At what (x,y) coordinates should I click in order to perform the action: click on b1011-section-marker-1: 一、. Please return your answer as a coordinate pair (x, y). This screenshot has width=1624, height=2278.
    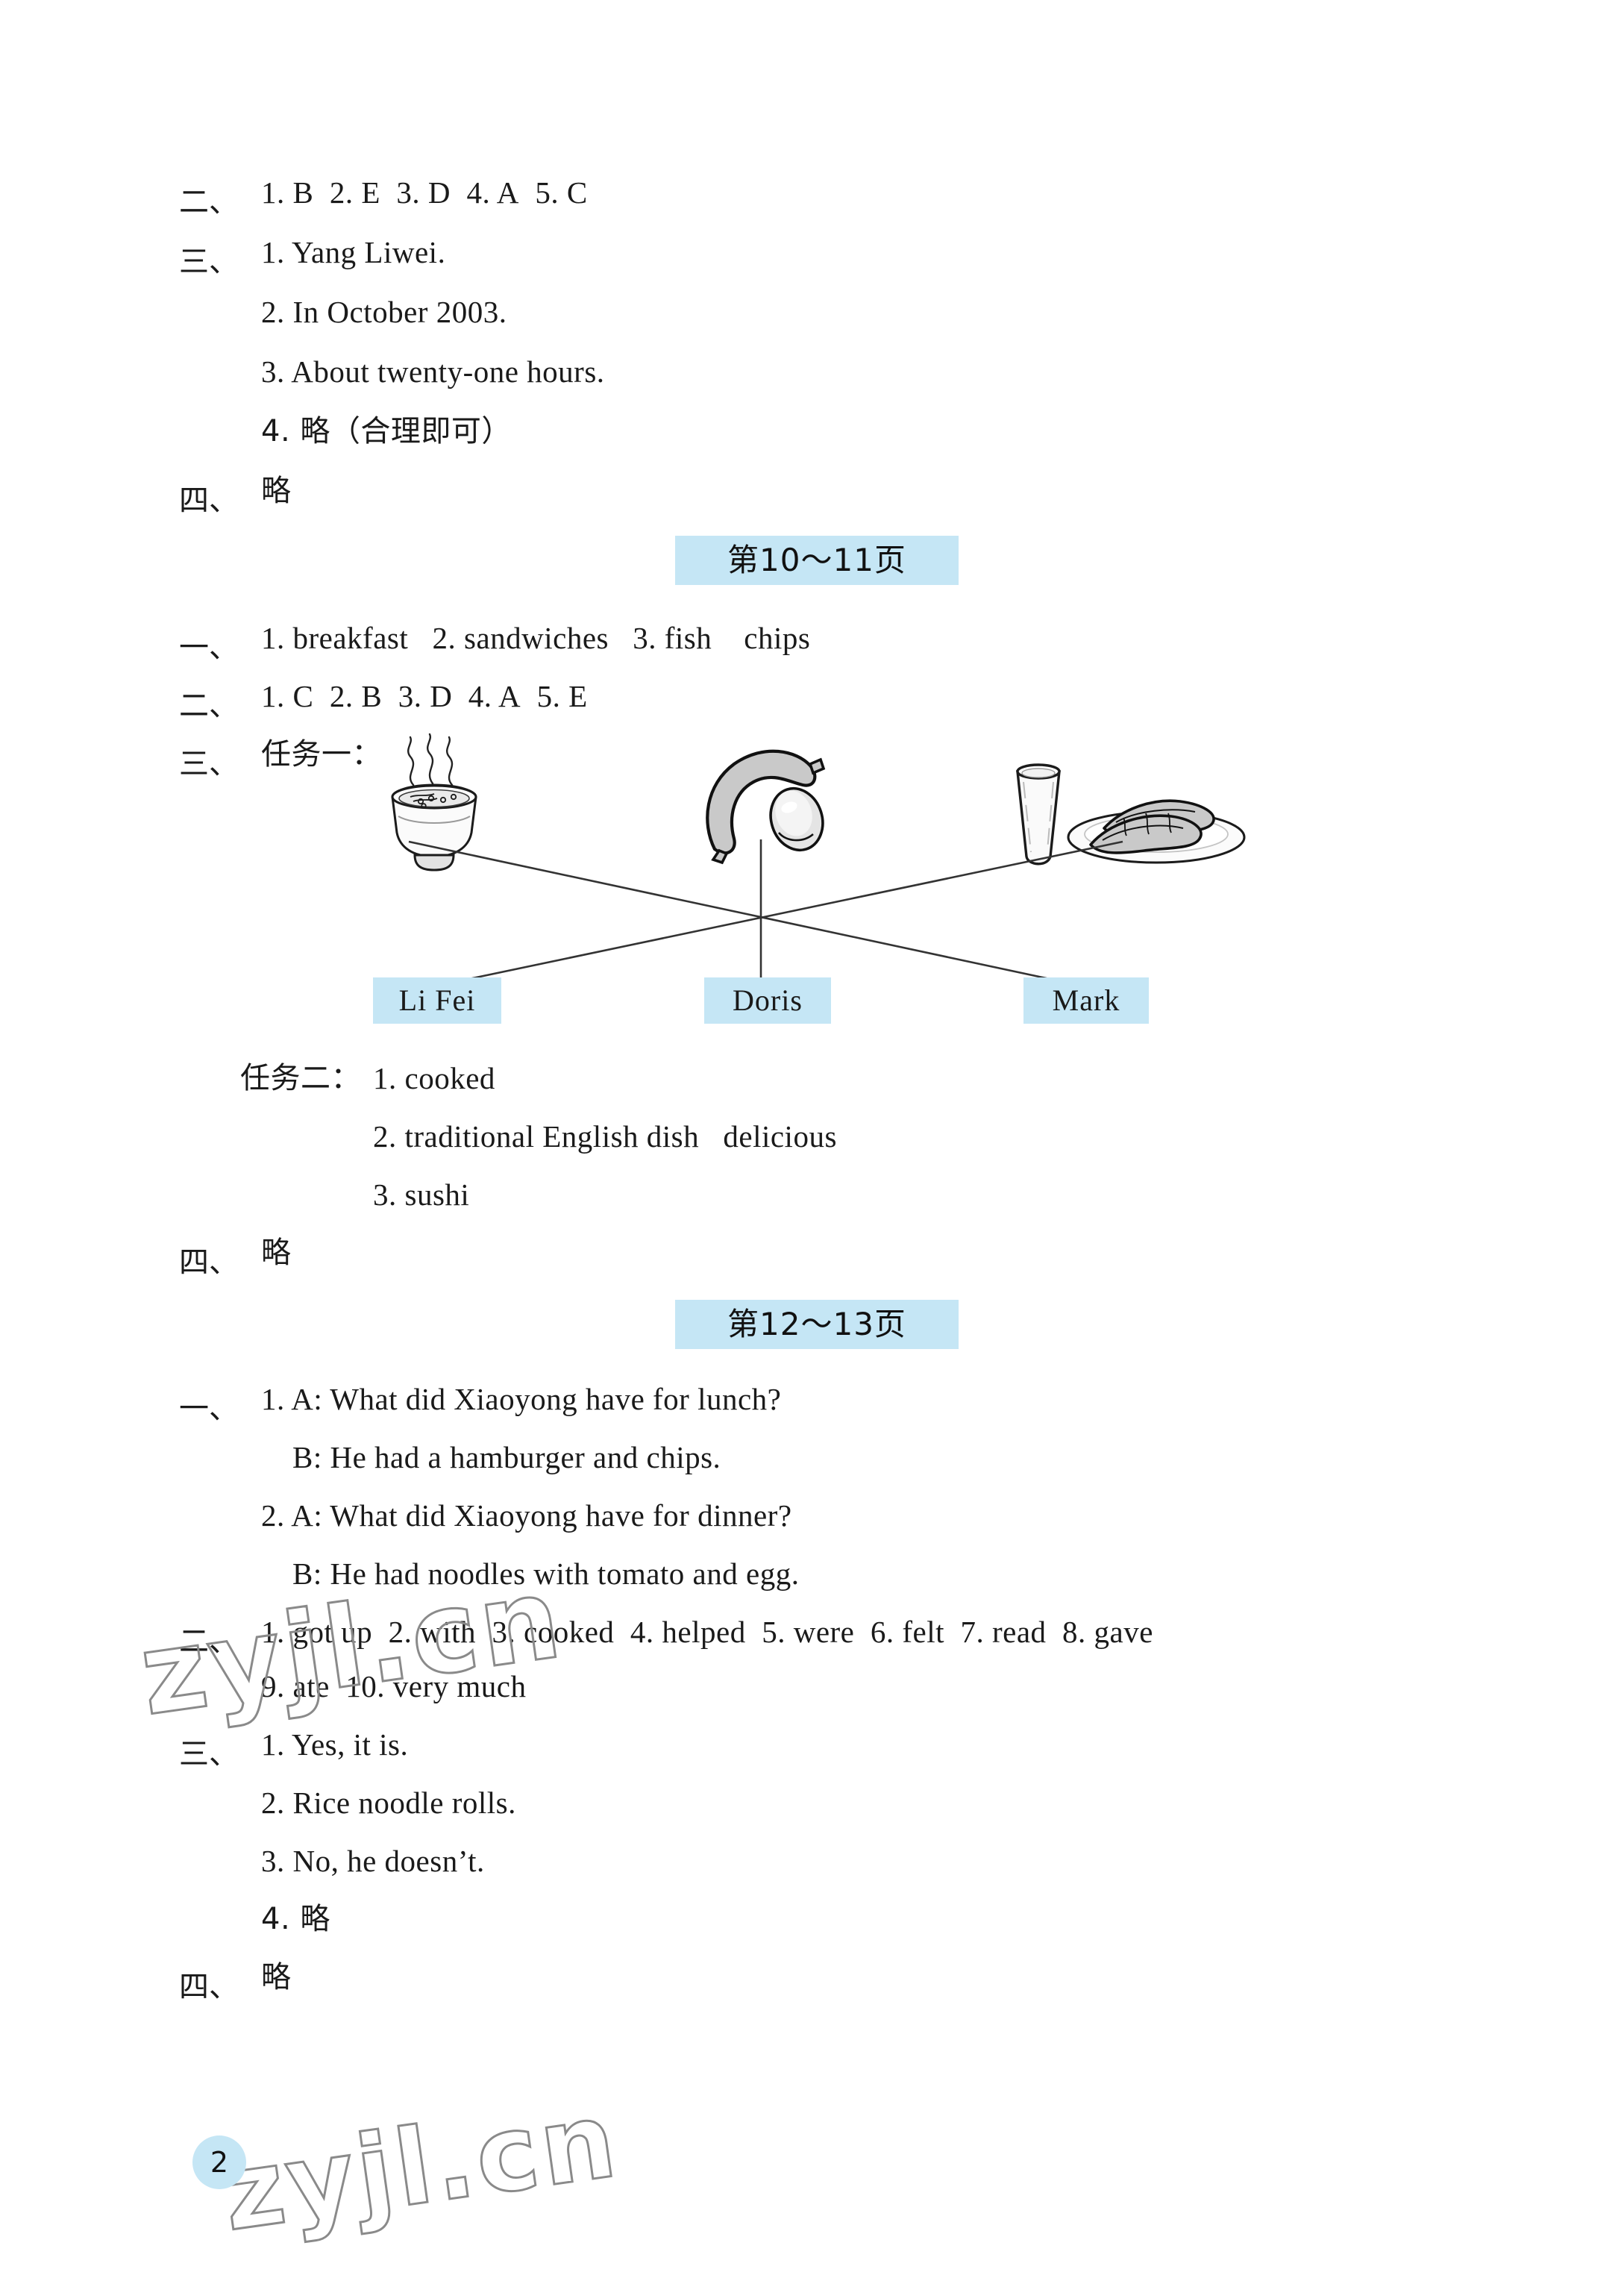
    Looking at the image, I should click on (209, 647).